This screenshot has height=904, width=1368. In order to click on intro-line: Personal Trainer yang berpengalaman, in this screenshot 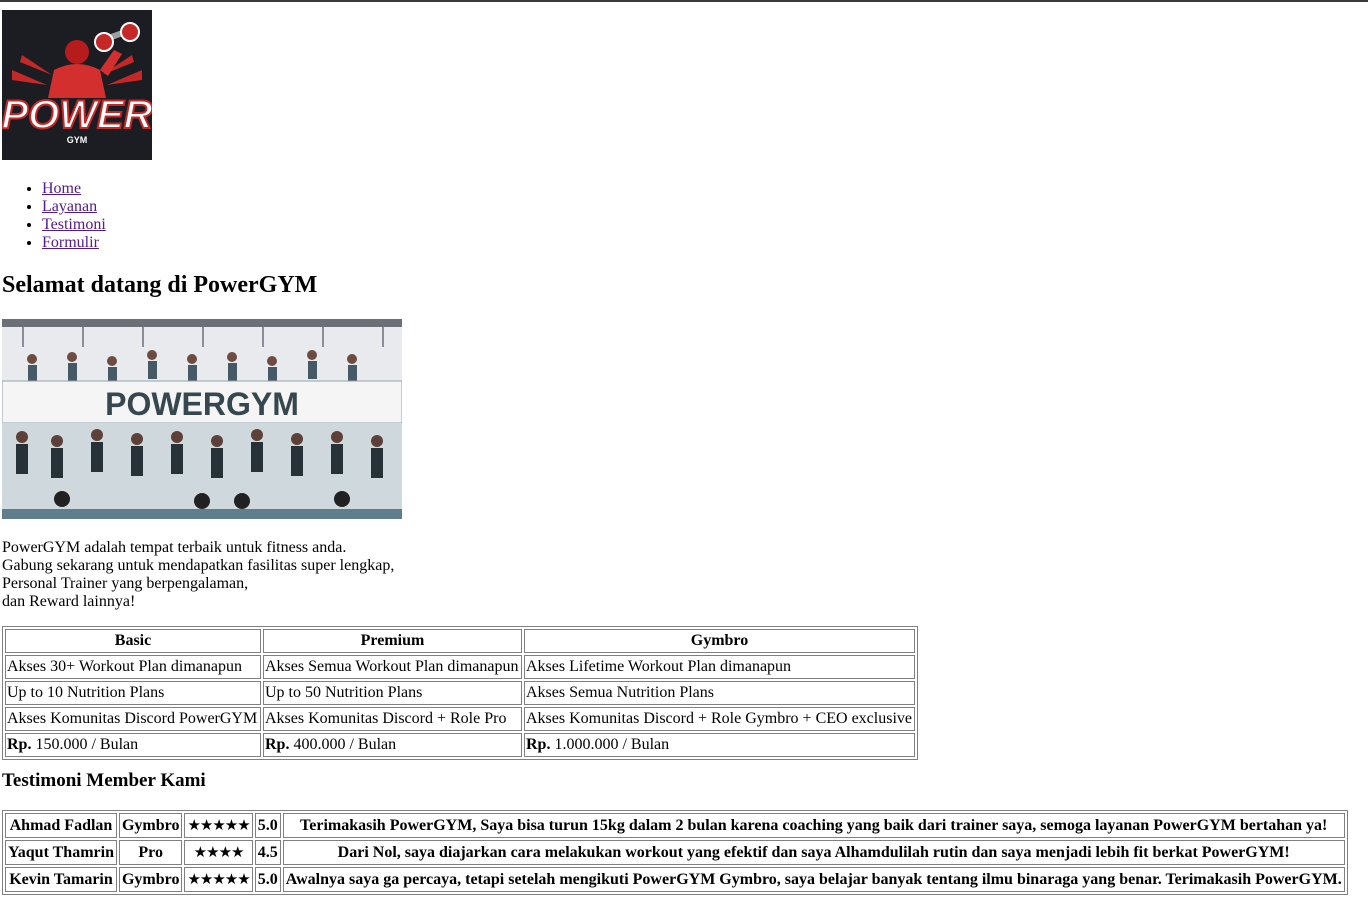, I will do `click(125, 583)`.